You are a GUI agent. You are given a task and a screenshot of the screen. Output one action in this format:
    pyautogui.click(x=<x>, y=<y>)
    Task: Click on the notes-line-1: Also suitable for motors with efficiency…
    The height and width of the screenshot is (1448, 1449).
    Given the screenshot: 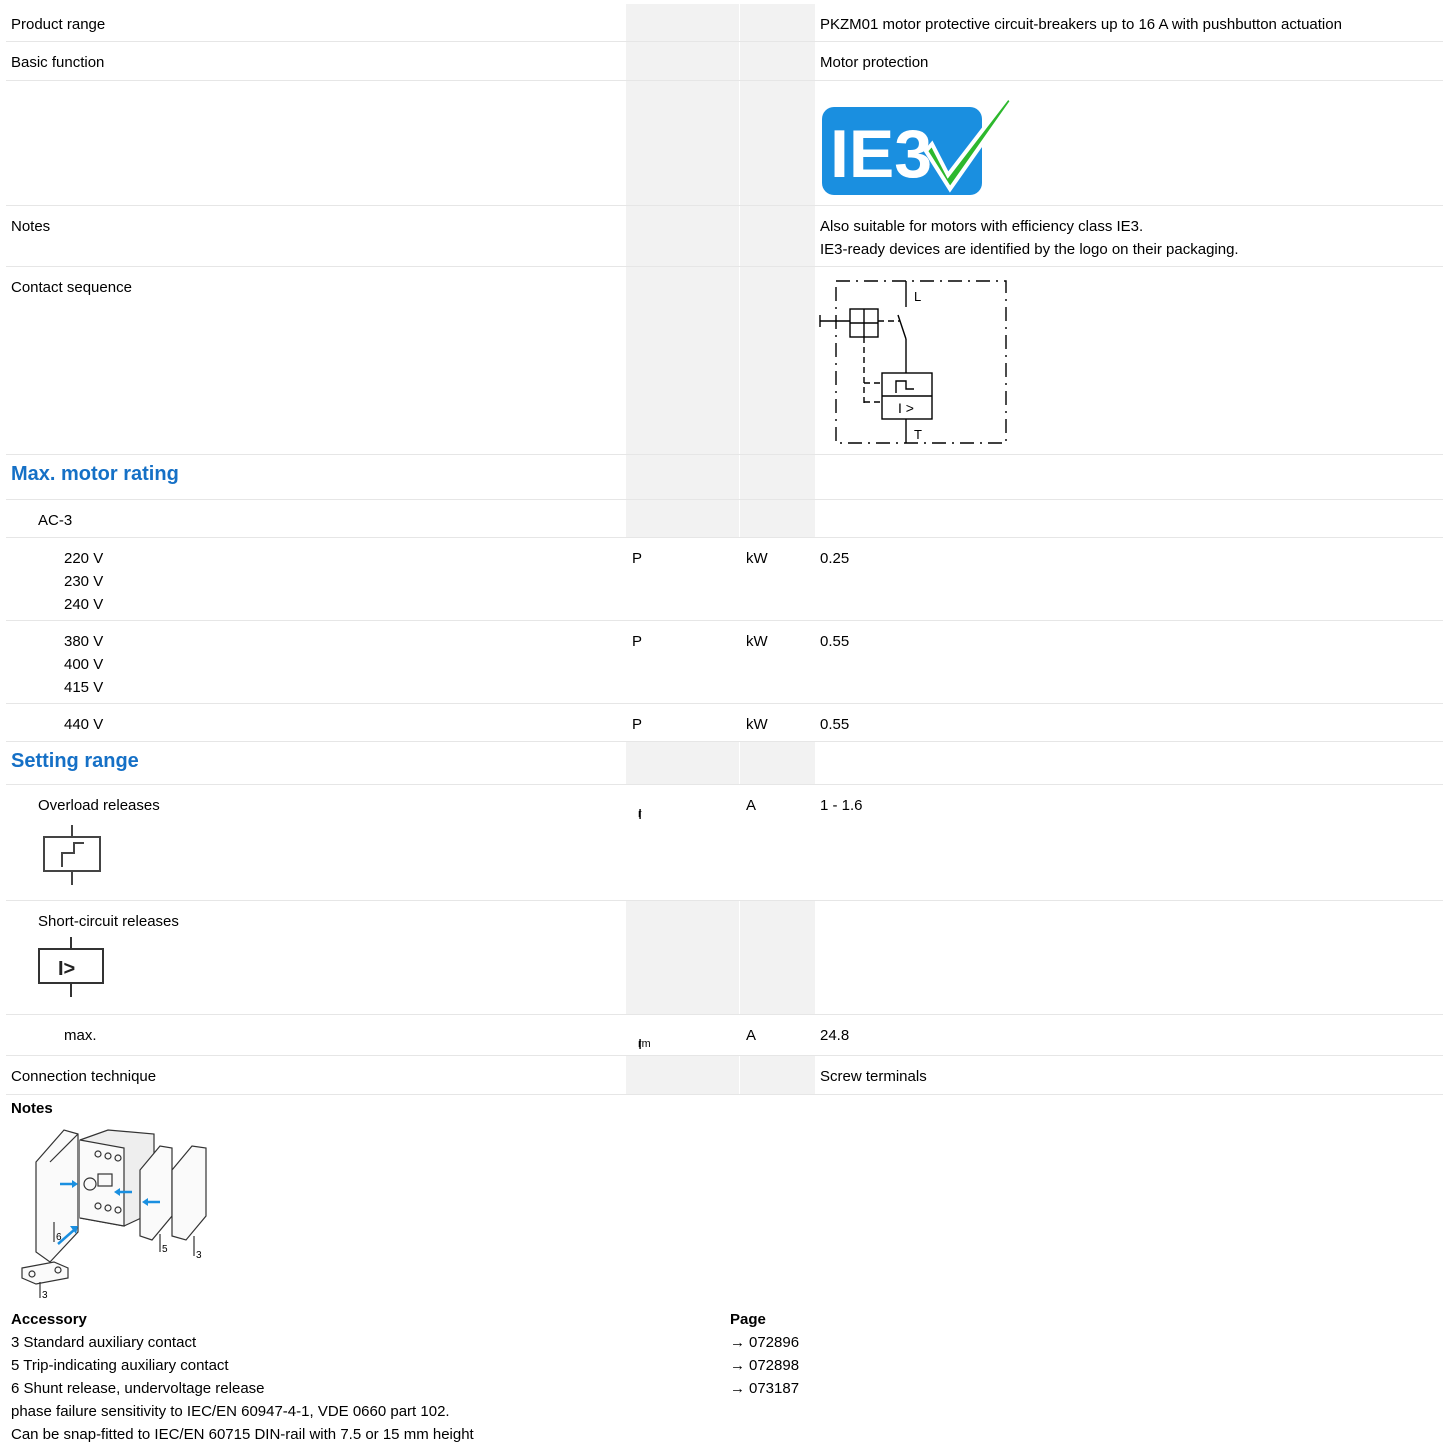 What is the action you would take?
    pyautogui.click(x=982, y=226)
    